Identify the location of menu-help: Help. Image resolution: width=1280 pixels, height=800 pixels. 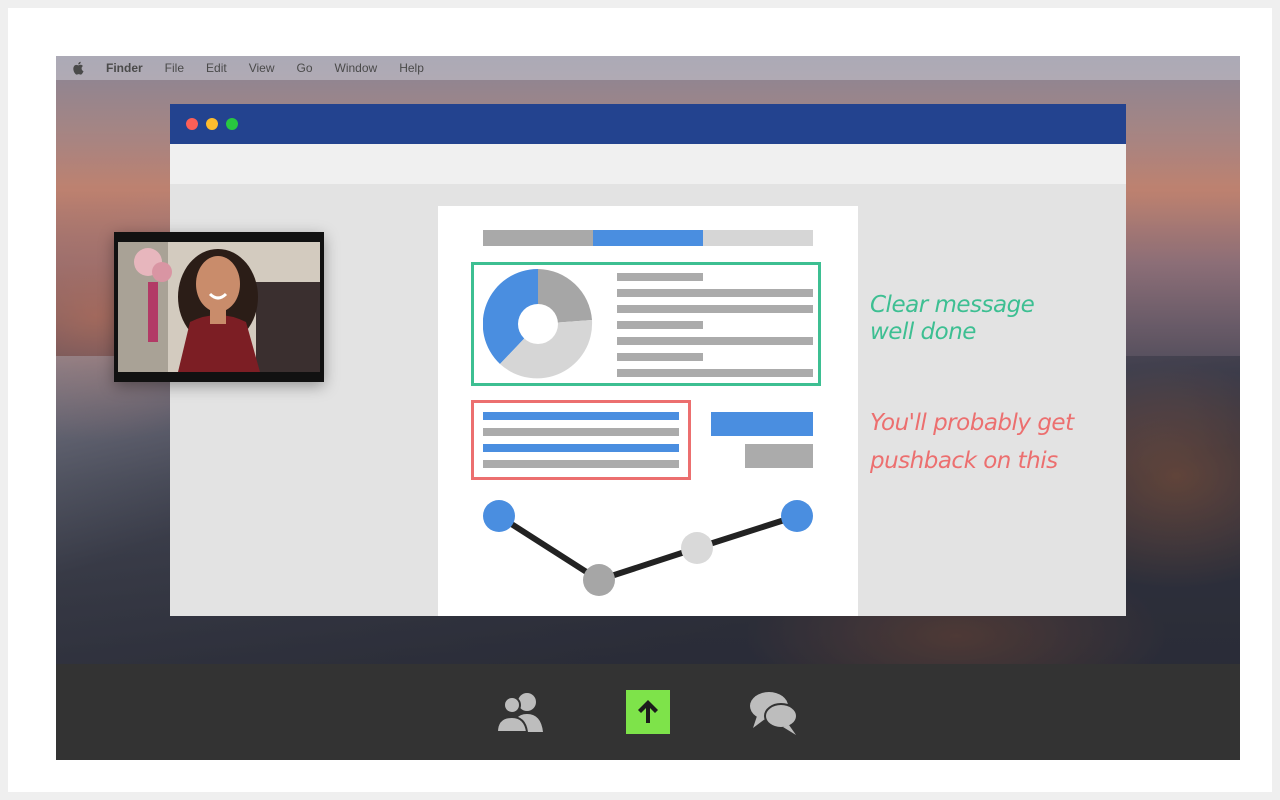
(411, 68).